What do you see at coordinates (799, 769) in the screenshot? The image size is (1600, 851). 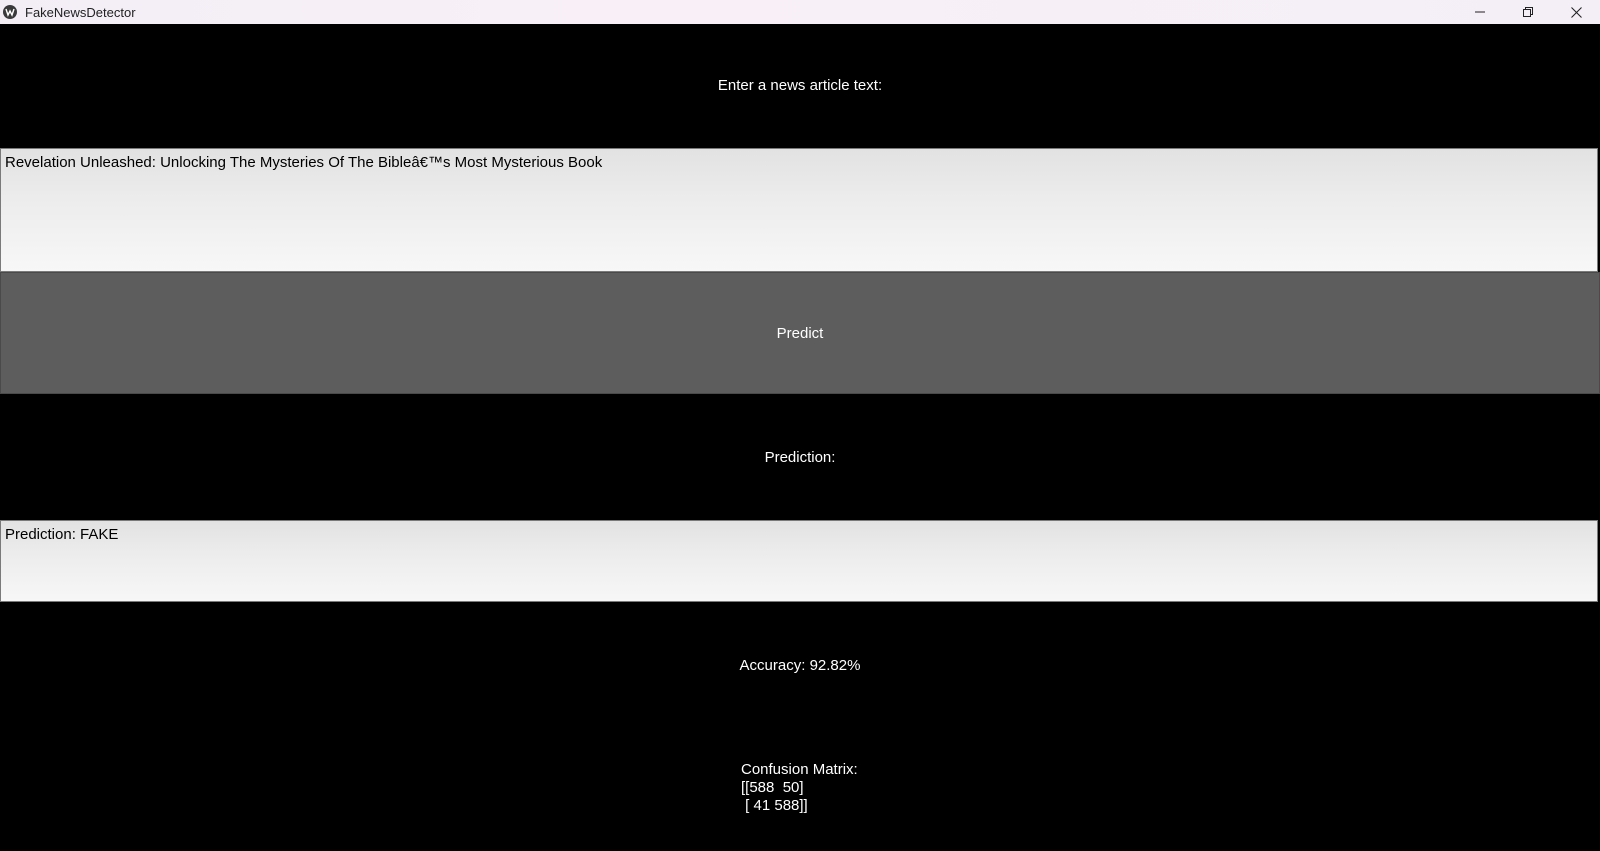 I see `confusion-matrix-title: Confusion Matrix:` at bounding box center [799, 769].